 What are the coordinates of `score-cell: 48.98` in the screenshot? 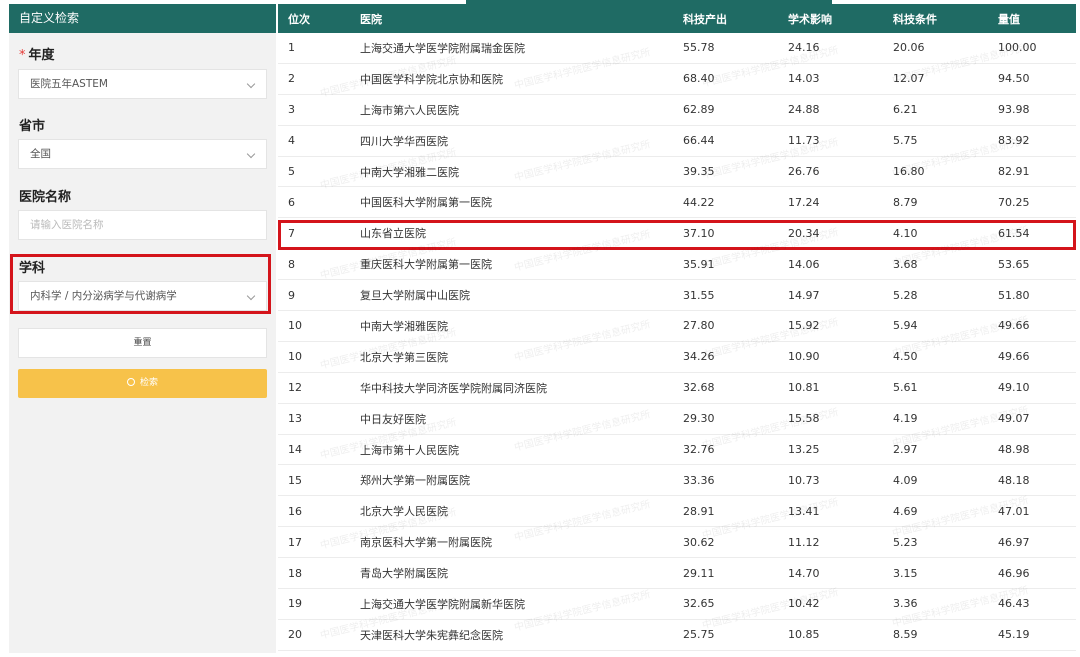 It's located at (1014, 450).